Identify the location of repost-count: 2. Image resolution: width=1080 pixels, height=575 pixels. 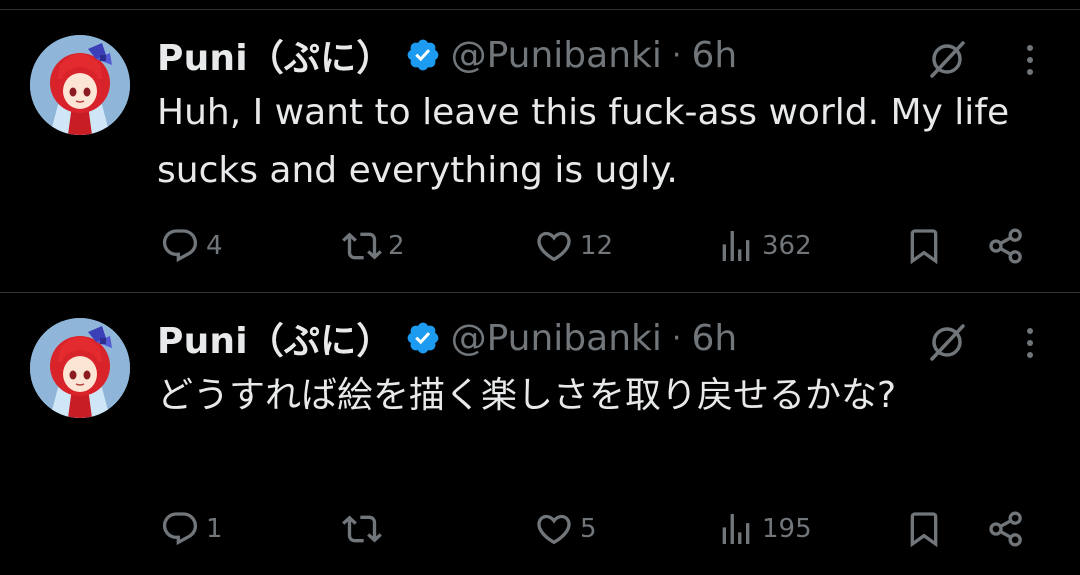
(396, 246).